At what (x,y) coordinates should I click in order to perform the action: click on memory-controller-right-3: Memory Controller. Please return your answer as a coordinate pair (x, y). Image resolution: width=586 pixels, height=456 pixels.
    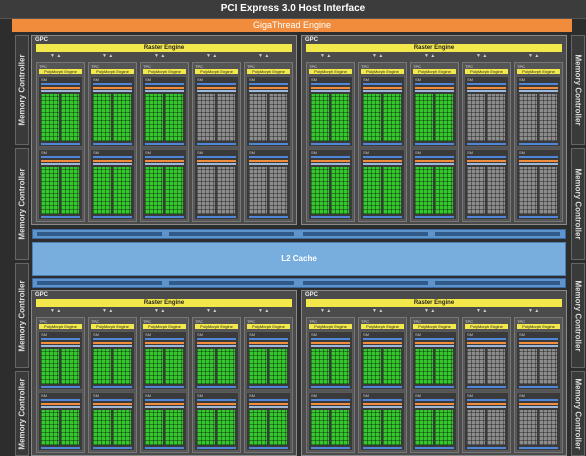
    Looking at the image, I should click on (578, 315).